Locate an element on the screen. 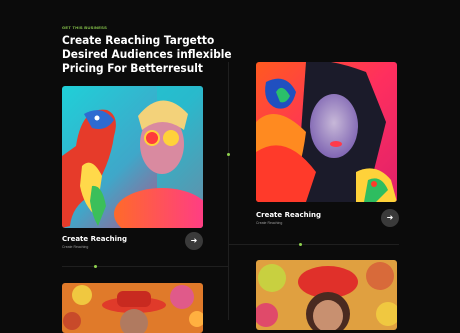  card-image-man-hat is located at coordinates (132, 308).